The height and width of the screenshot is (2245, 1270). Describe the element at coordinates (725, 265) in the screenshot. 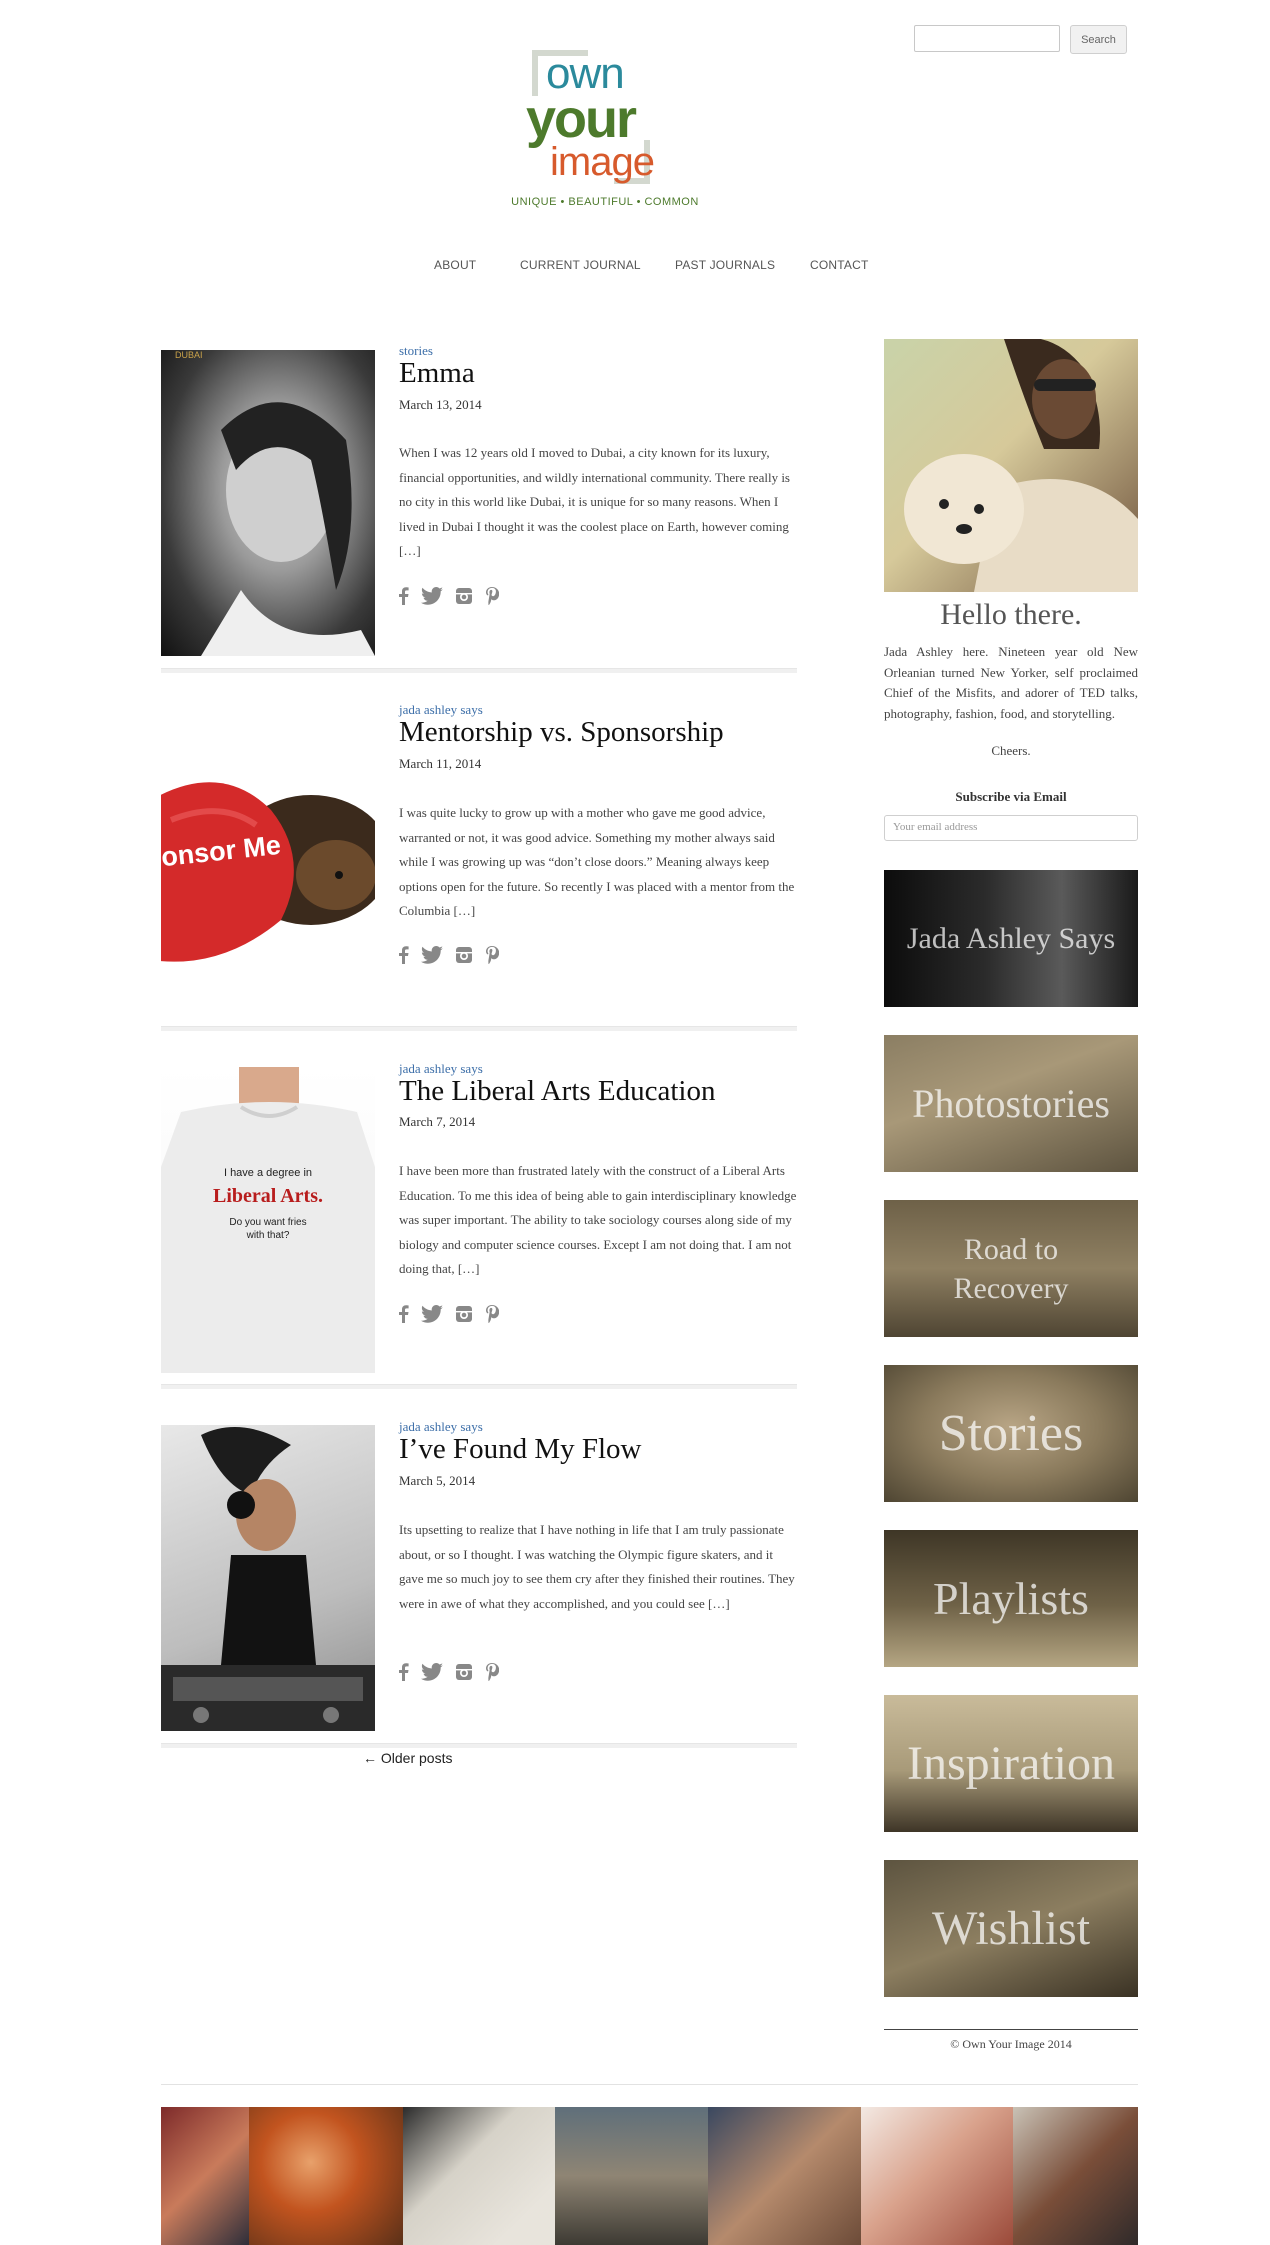

I see `nav-past-journals: PAST JOURNALS` at that location.